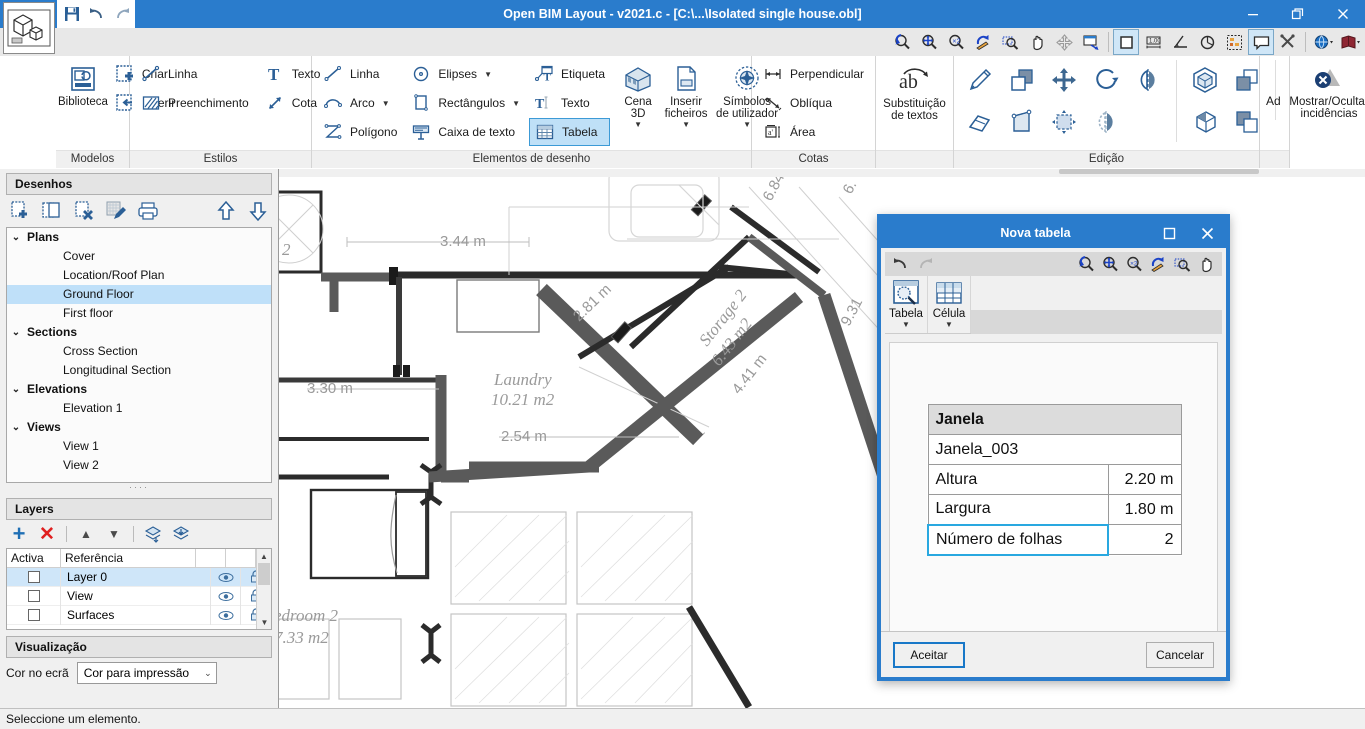 The width and height of the screenshot is (1365, 729). I want to click on tree-item-longitudinal-section: Longitudinal Section, so click(139, 370).